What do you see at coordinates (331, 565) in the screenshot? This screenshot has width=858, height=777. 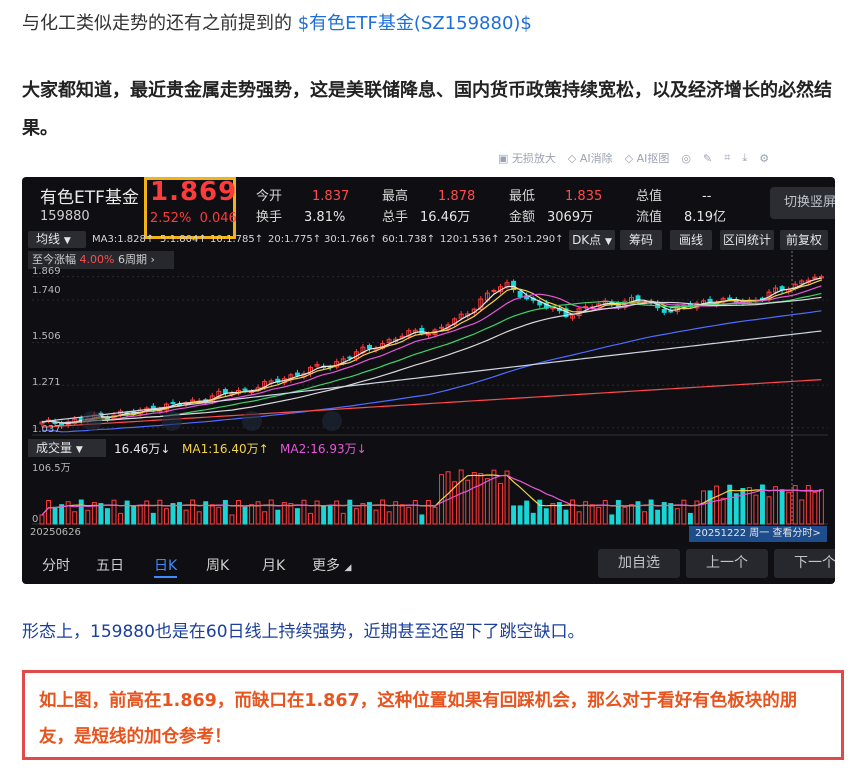 I see `tab-more: 更多 ◢` at bounding box center [331, 565].